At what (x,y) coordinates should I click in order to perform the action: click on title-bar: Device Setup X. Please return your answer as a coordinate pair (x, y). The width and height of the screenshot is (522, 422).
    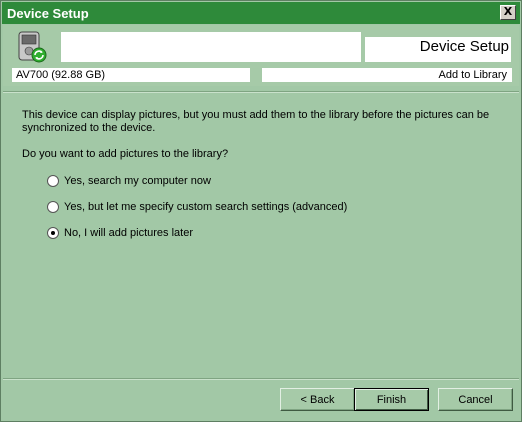
    Looking at the image, I should click on (261, 13).